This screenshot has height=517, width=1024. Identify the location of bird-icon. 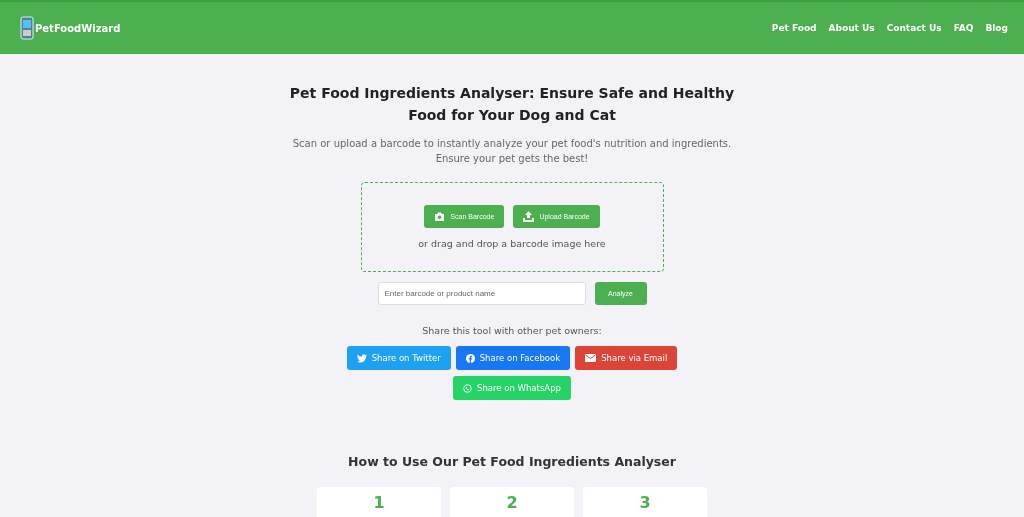
(361, 358).